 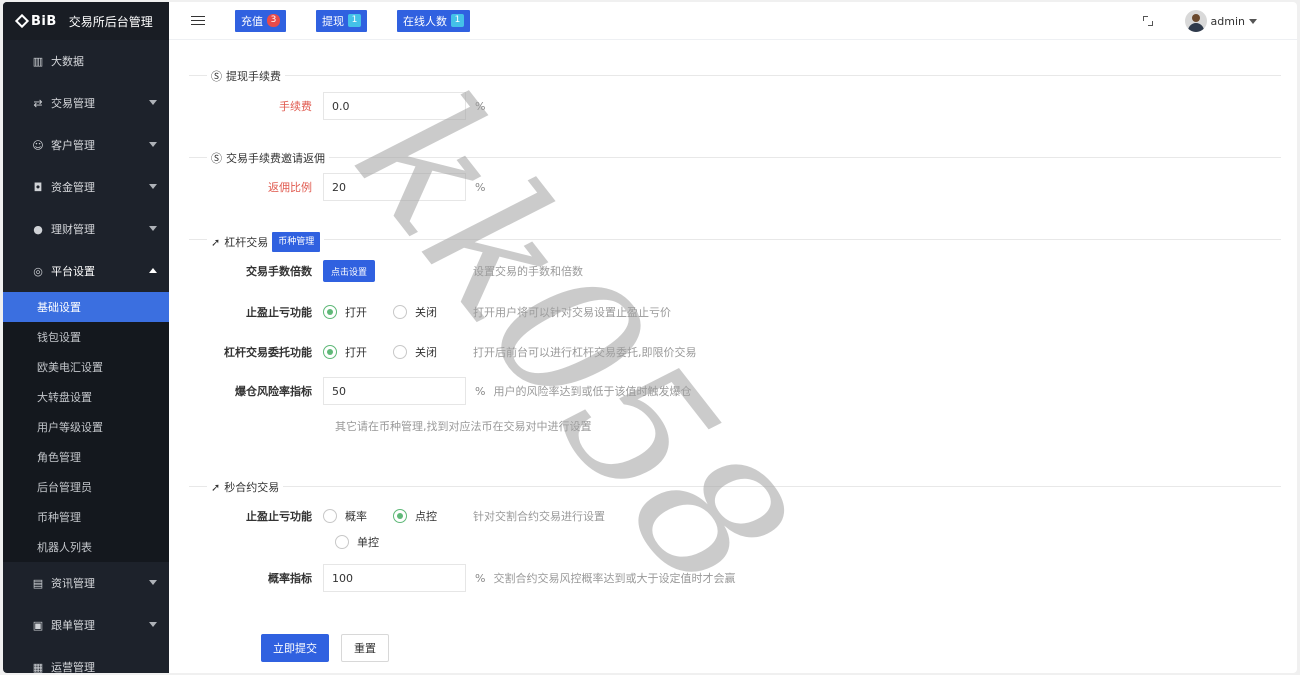 What do you see at coordinates (38, 61) in the screenshot?
I see `chart-icon: ▥` at bounding box center [38, 61].